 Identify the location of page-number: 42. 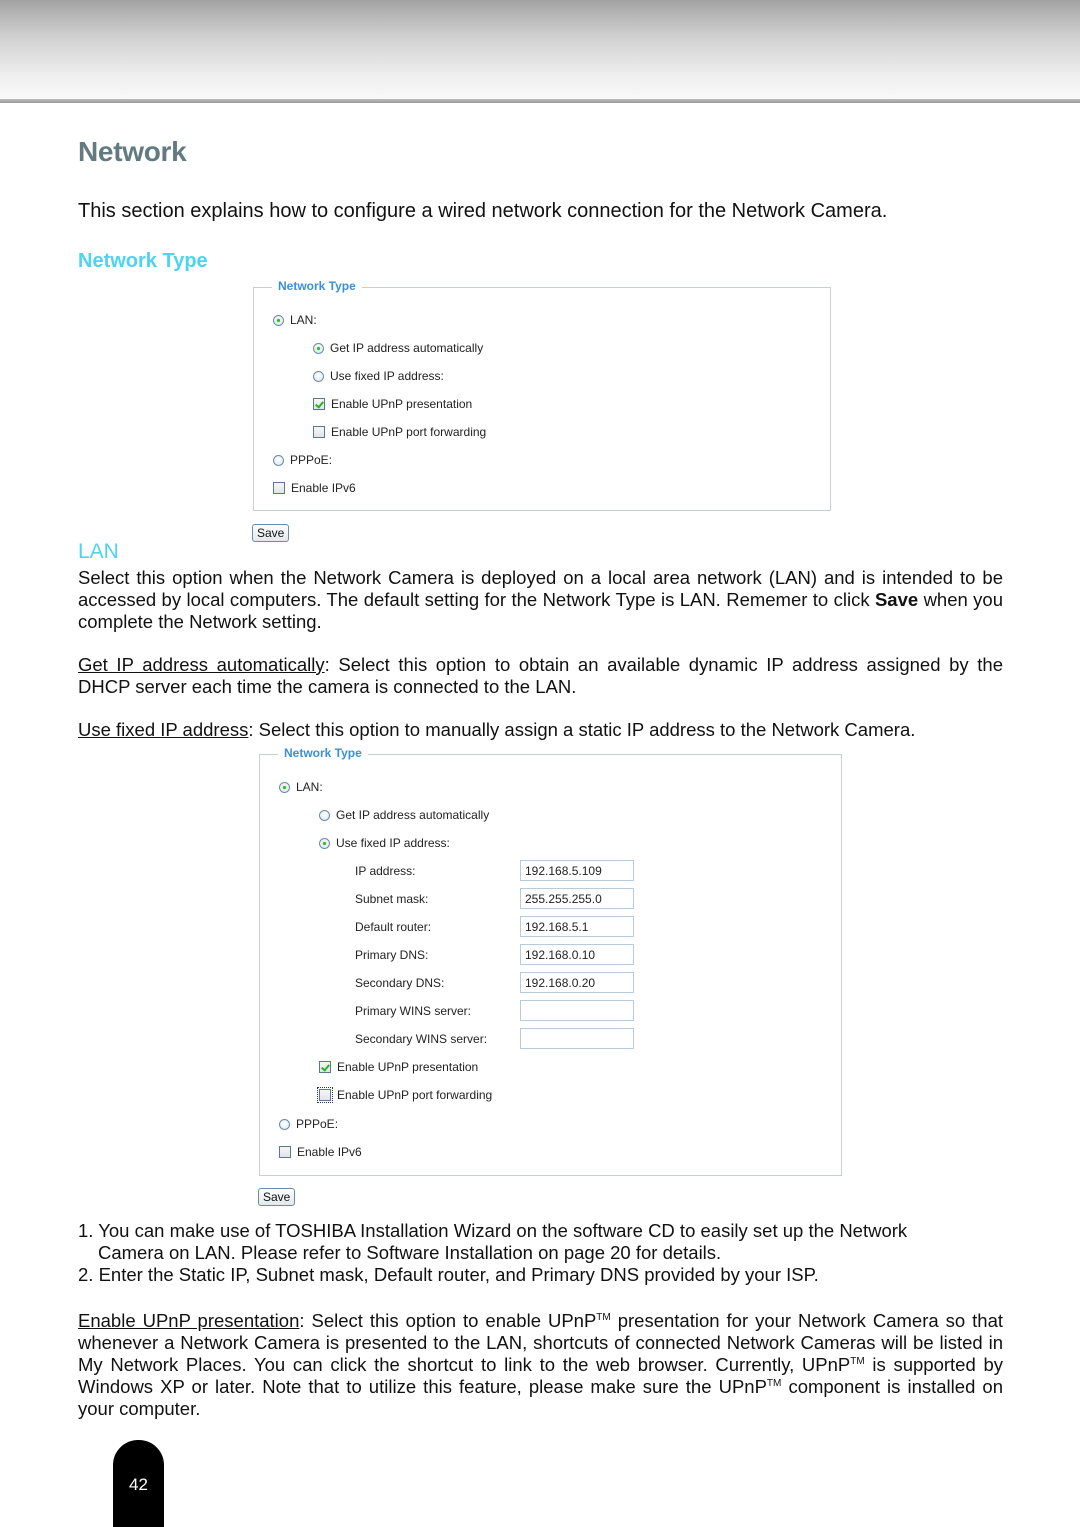
(138, 1484).